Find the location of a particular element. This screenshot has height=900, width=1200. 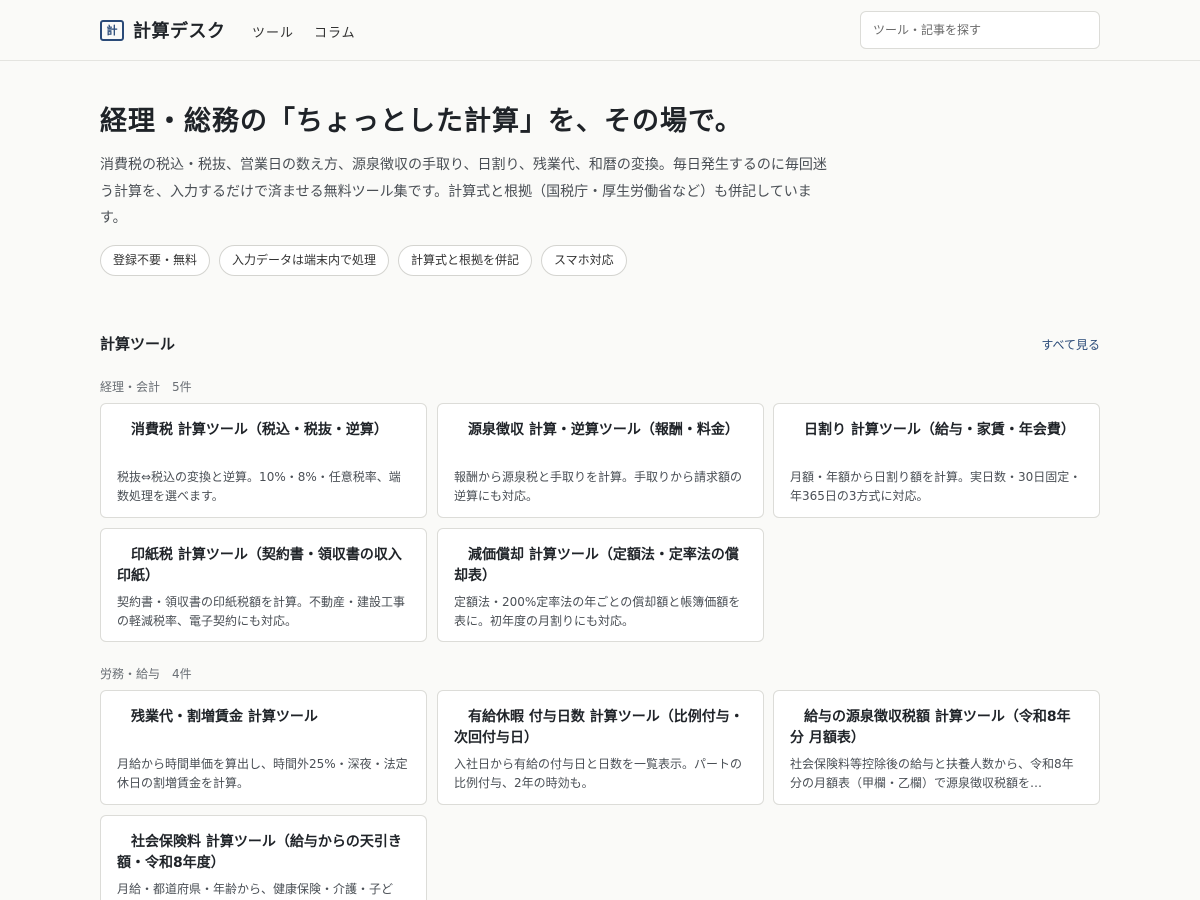

card-title: 残業代・割増賃金 計算ツール is located at coordinates (224, 717).